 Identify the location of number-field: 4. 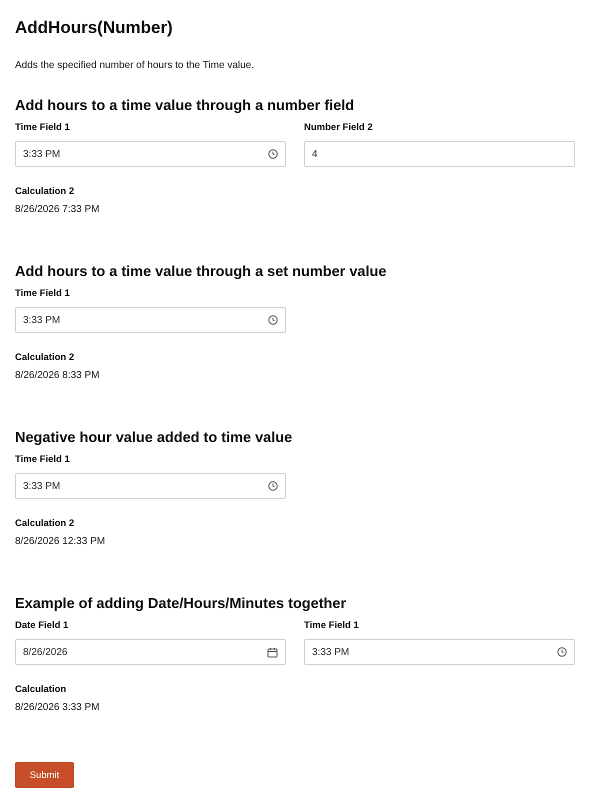
(439, 154).